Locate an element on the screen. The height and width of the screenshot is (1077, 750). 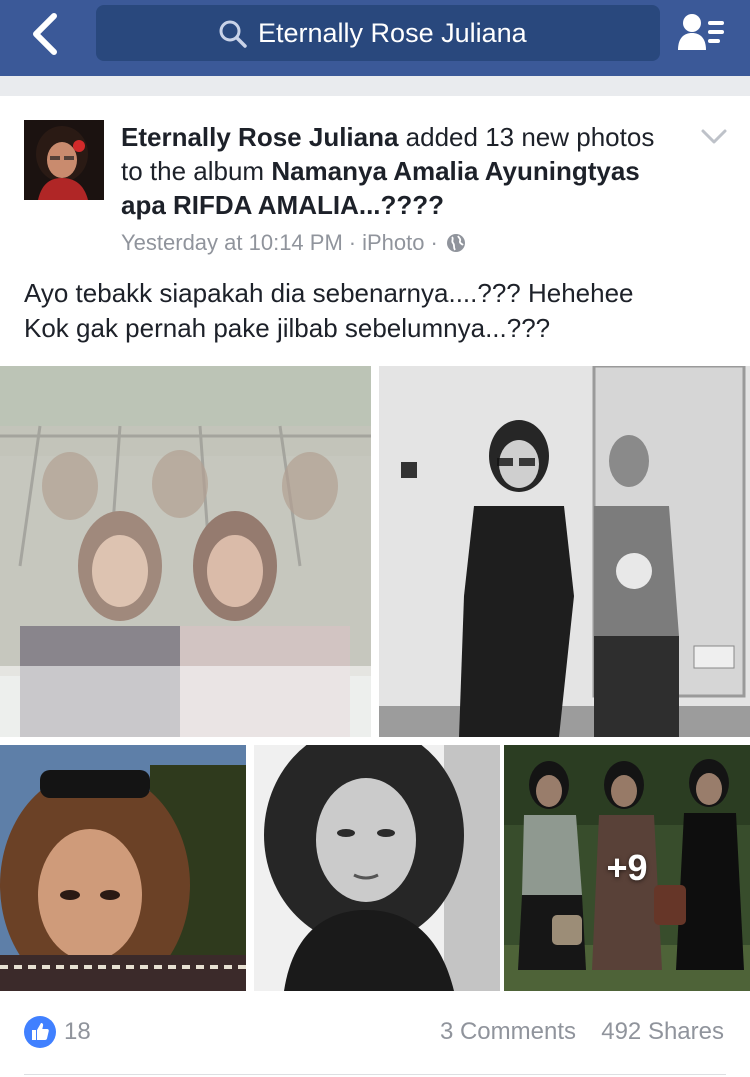
chevron-down-icon is located at coordinates (714, 137).